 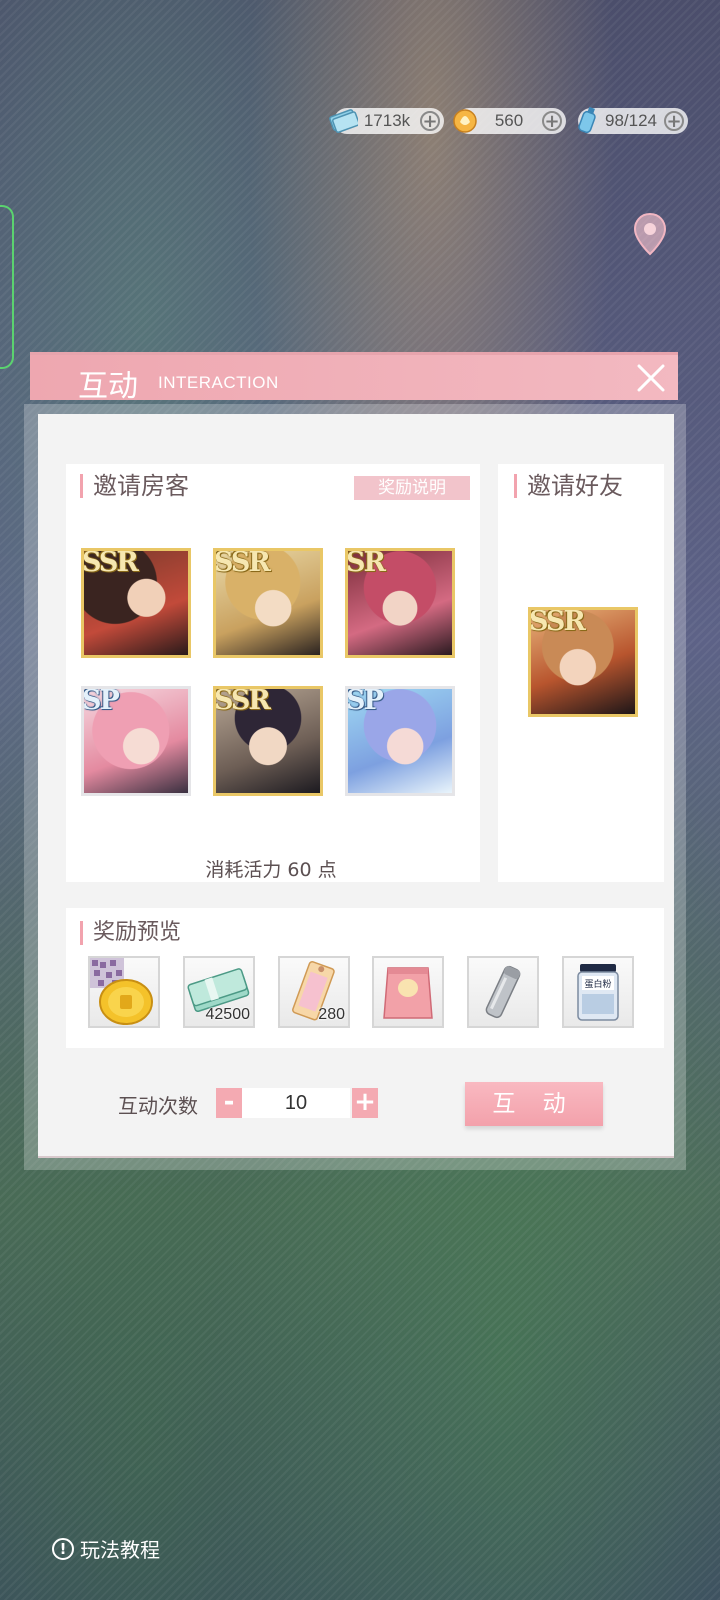 What do you see at coordinates (400, 603) in the screenshot?
I see `guest-portrait: SR` at bounding box center [400, 603].